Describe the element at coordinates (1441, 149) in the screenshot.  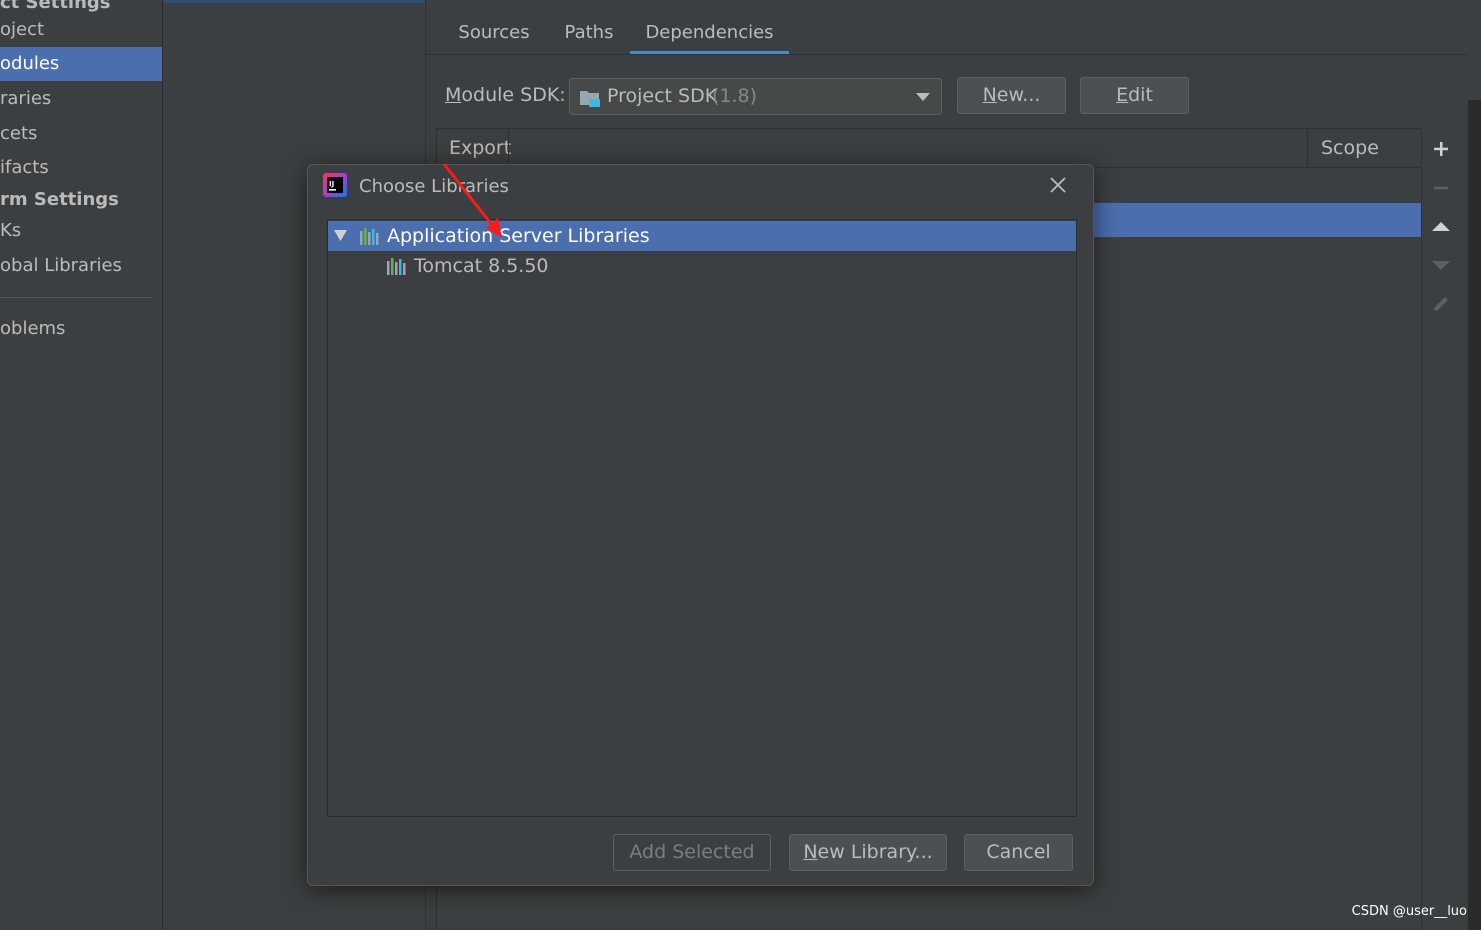
I see `plus-icon` at that location.